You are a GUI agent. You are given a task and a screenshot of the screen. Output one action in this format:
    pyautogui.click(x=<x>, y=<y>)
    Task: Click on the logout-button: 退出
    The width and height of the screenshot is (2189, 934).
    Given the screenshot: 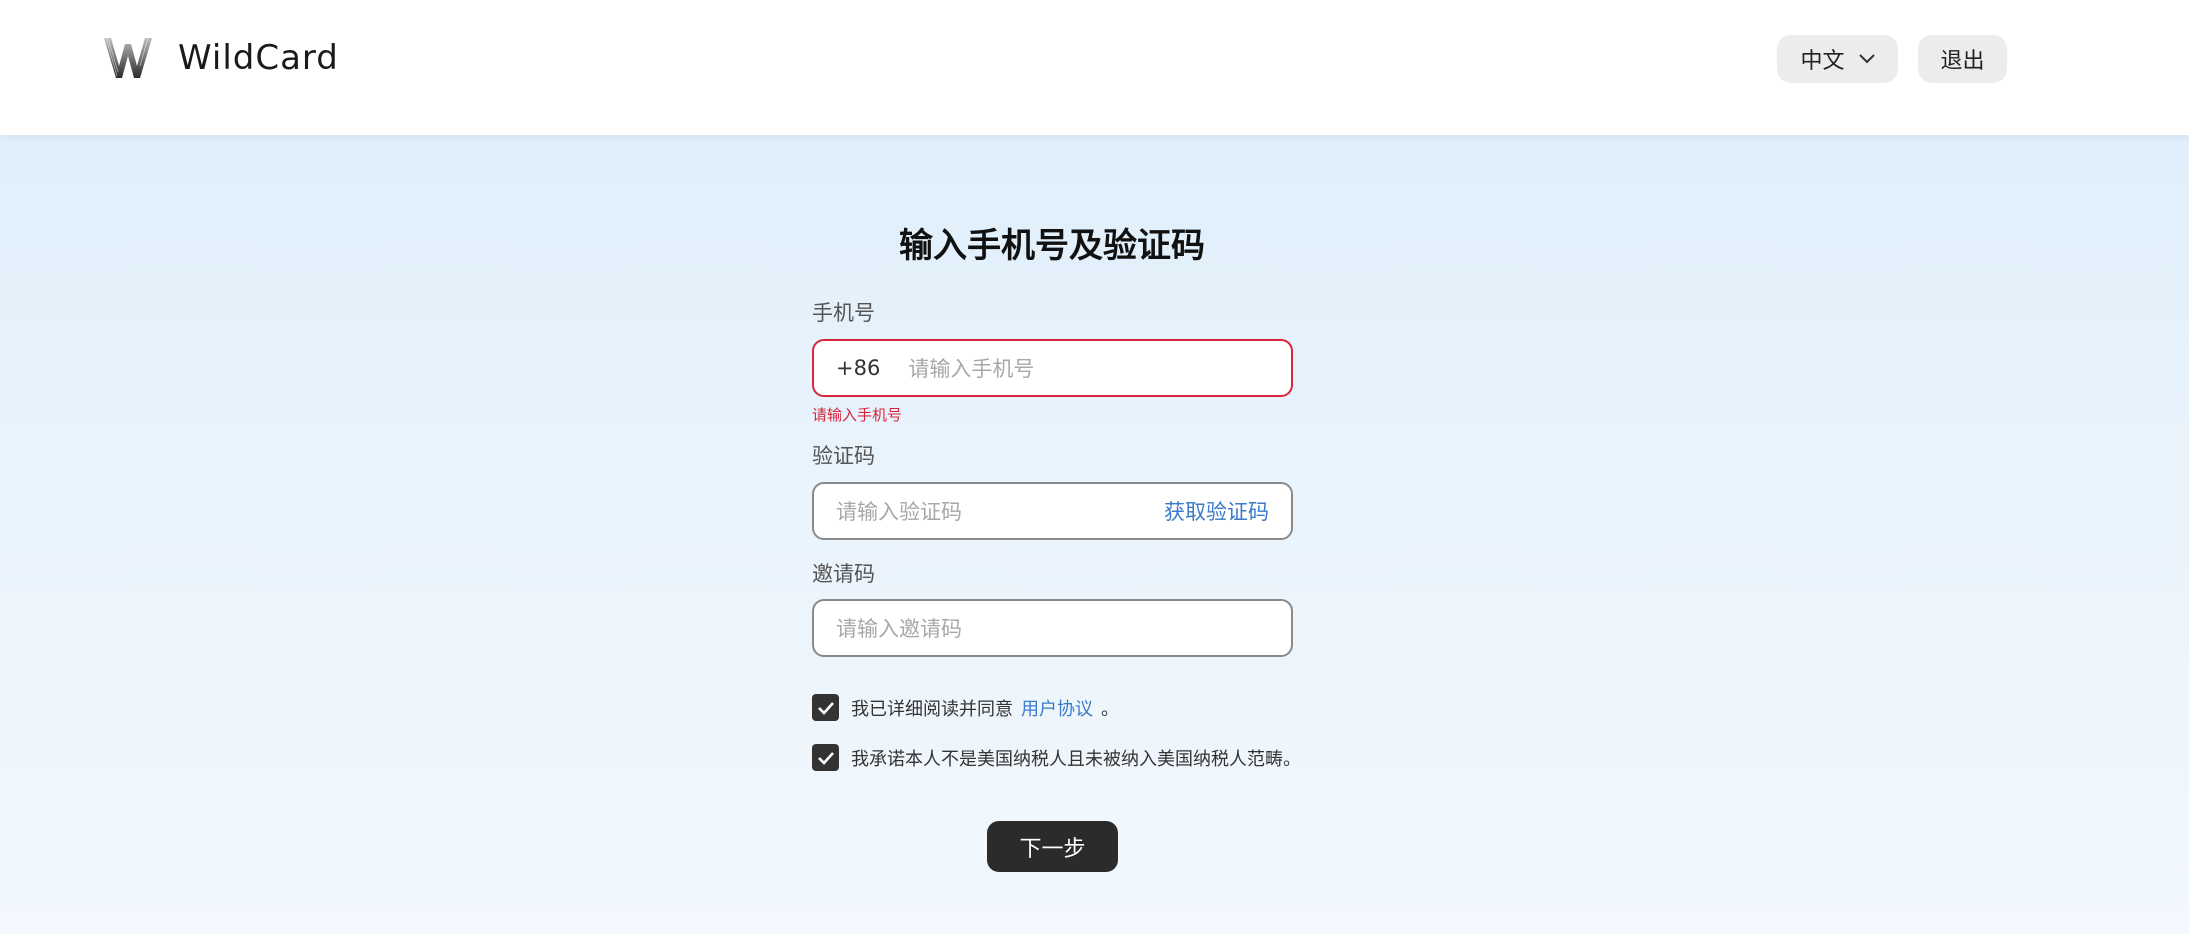 What is the action you would take?
    pyautogui.click(x=1962, y=59)
    